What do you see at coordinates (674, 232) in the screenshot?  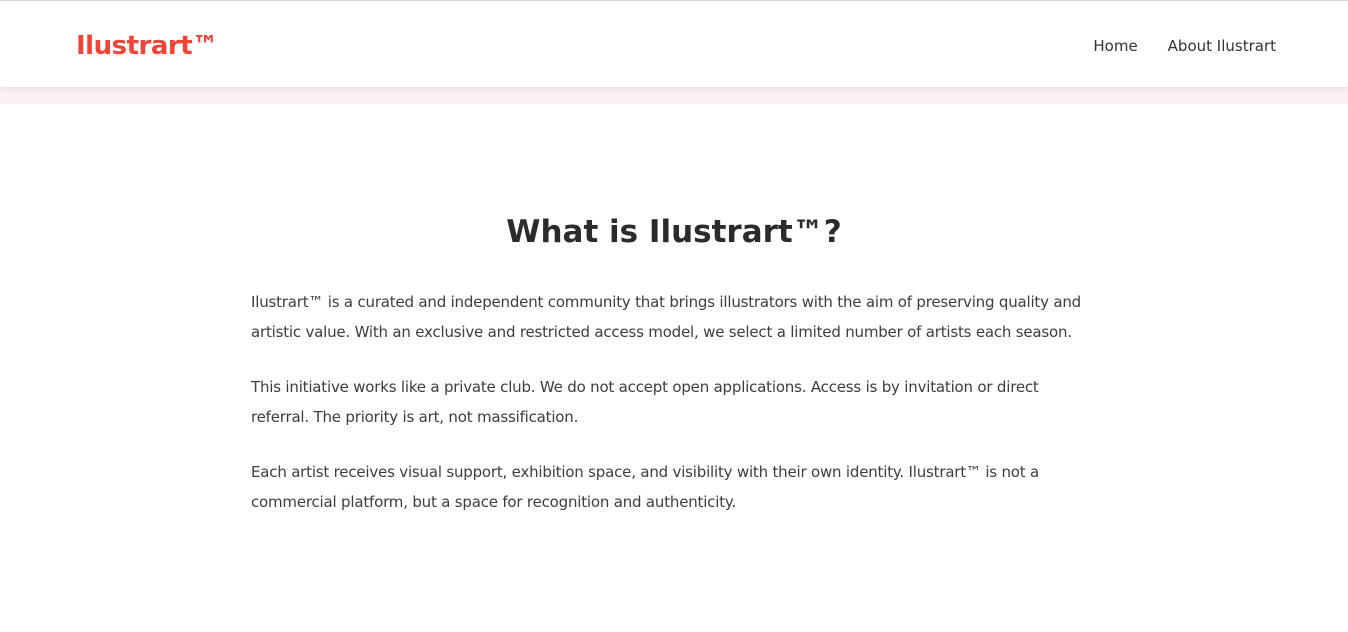 I see `page-title: What is Ilustrart™?` at bounding box center [674, 232].